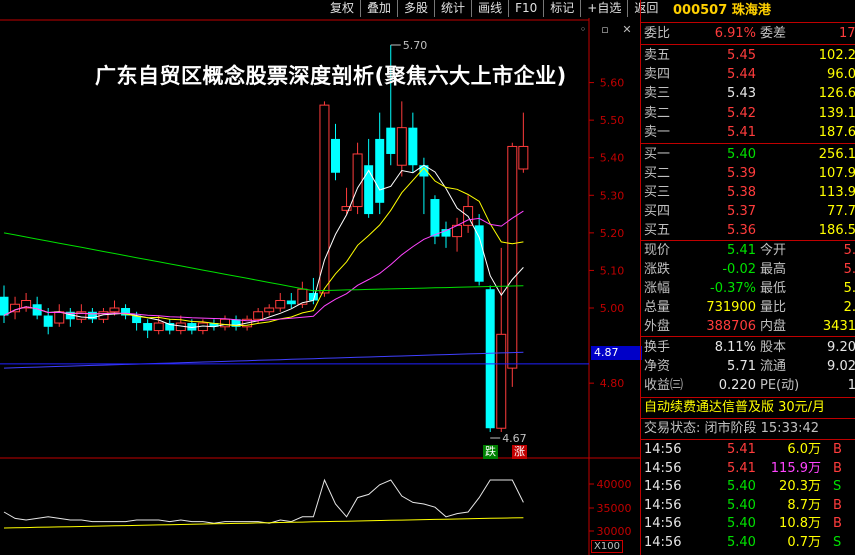  What do you see at coordinates (836, 192) in the screenshot?
I see `bid-volume: 113.9` at bounding box center [836, 192].